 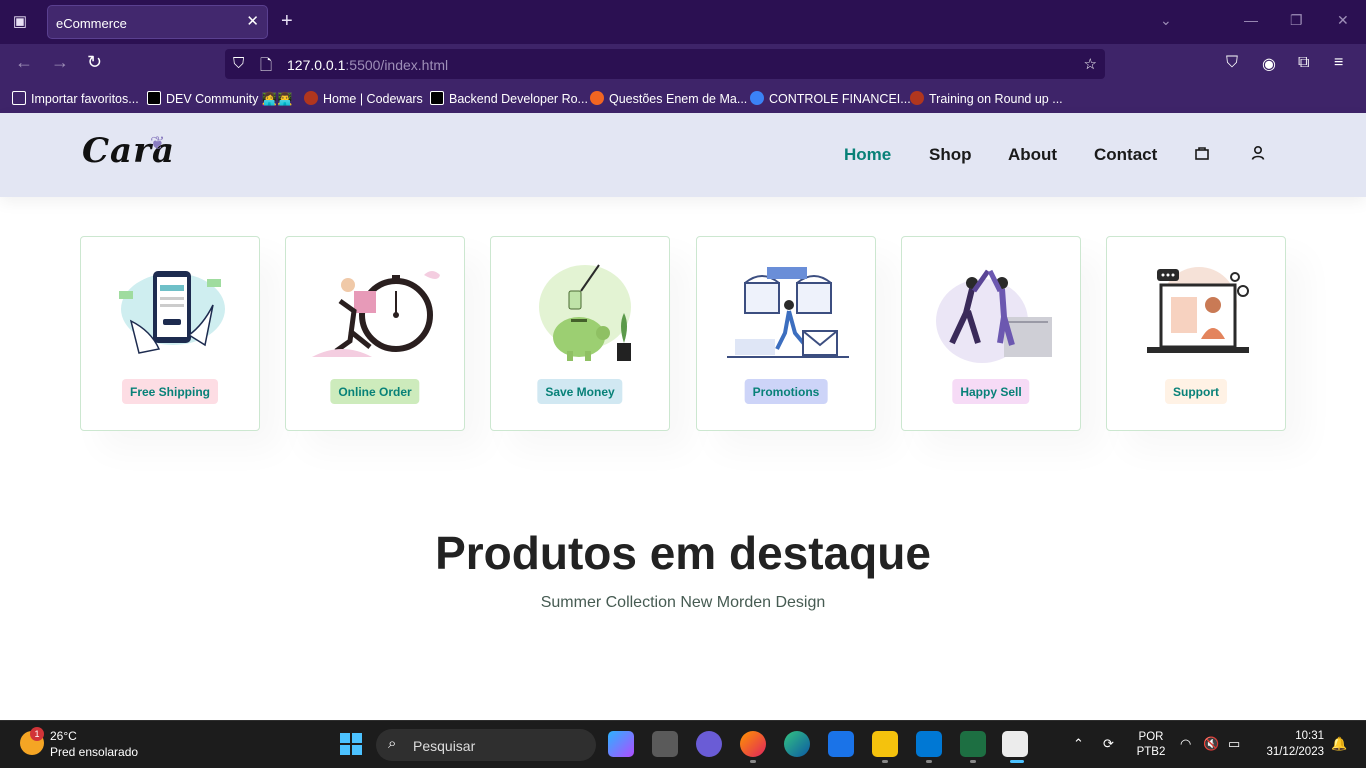 I want to click on copilot-icon, so click(x=621, y=744).